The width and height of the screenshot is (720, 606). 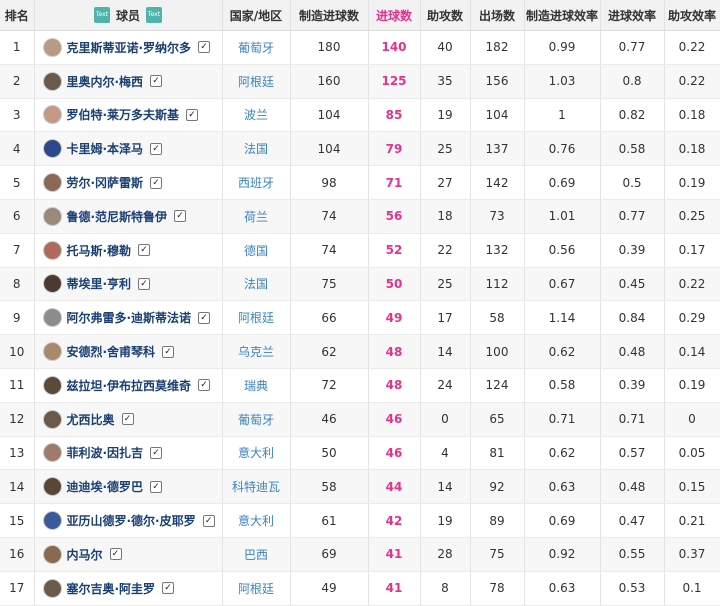 I want to click on player-name-link: 安德烈·舍甫琴科, so click(x=111, y=352).